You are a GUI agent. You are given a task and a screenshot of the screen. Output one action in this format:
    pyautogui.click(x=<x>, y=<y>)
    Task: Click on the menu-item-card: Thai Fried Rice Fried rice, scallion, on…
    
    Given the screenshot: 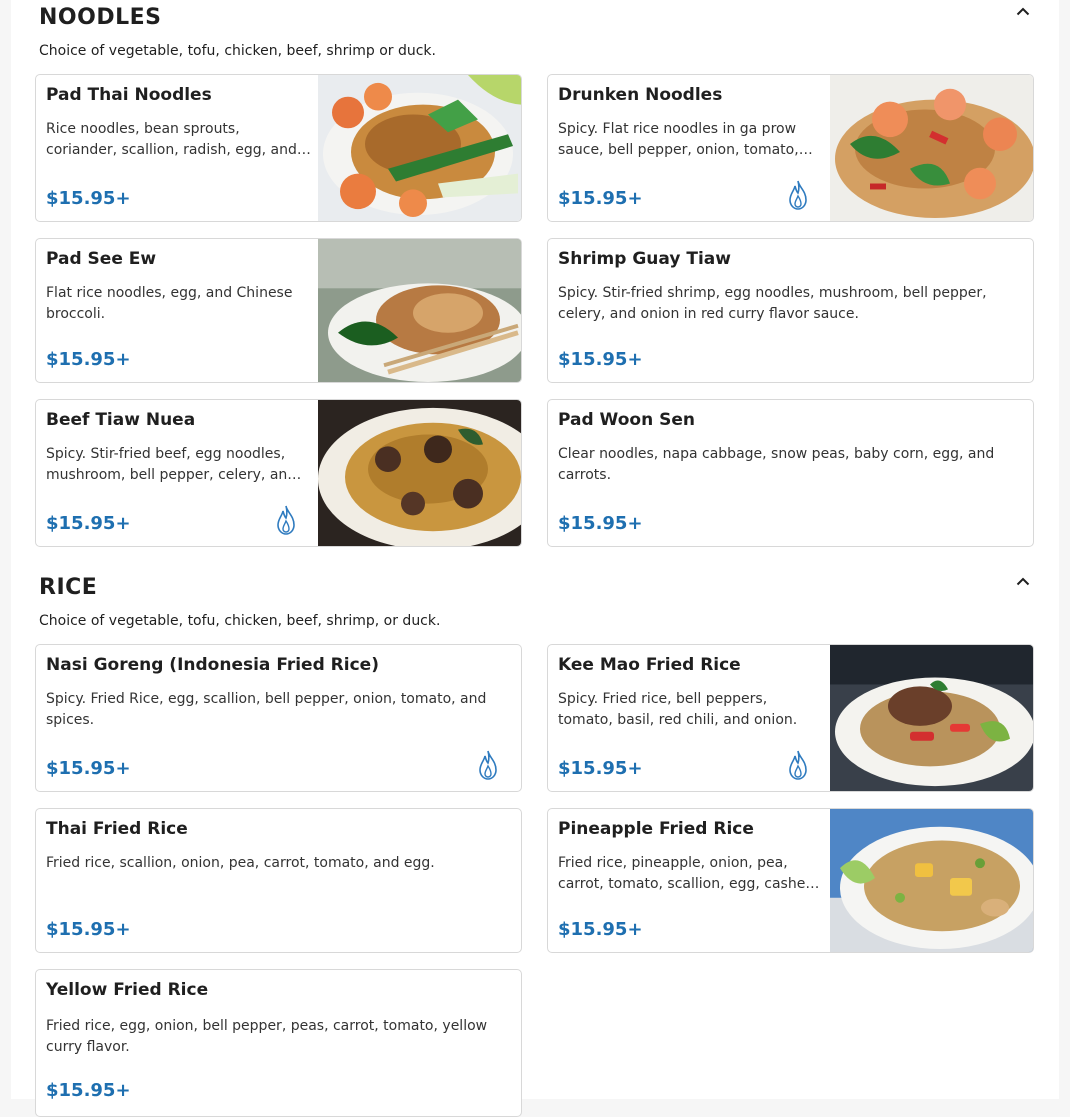 What is the action you would take?
    pyautogui.click(x=278, y=880)
    